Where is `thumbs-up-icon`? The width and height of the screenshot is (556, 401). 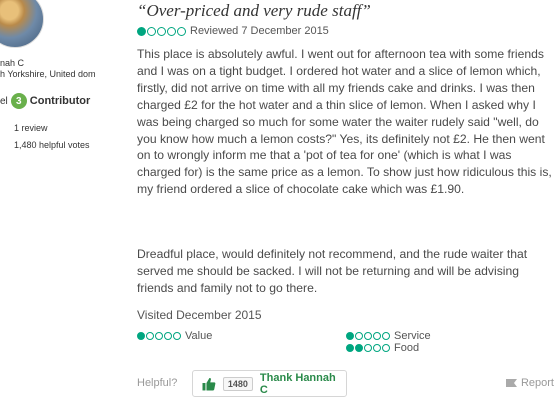 thumbs-up-icon is located at coordinates (209, 383).